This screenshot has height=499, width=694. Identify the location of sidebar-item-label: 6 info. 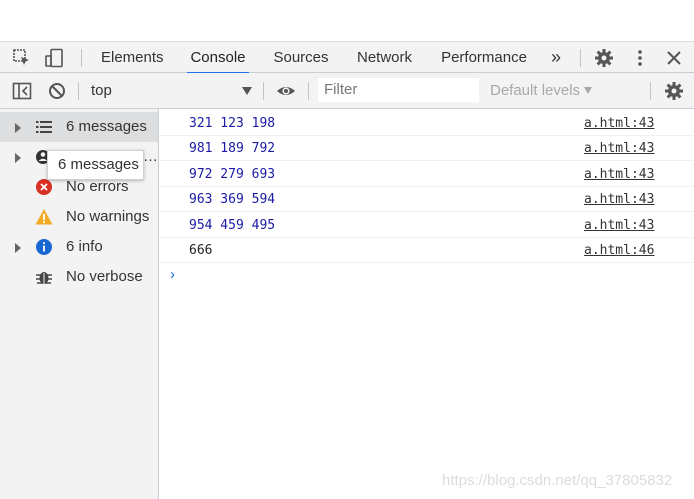
(84, 246).